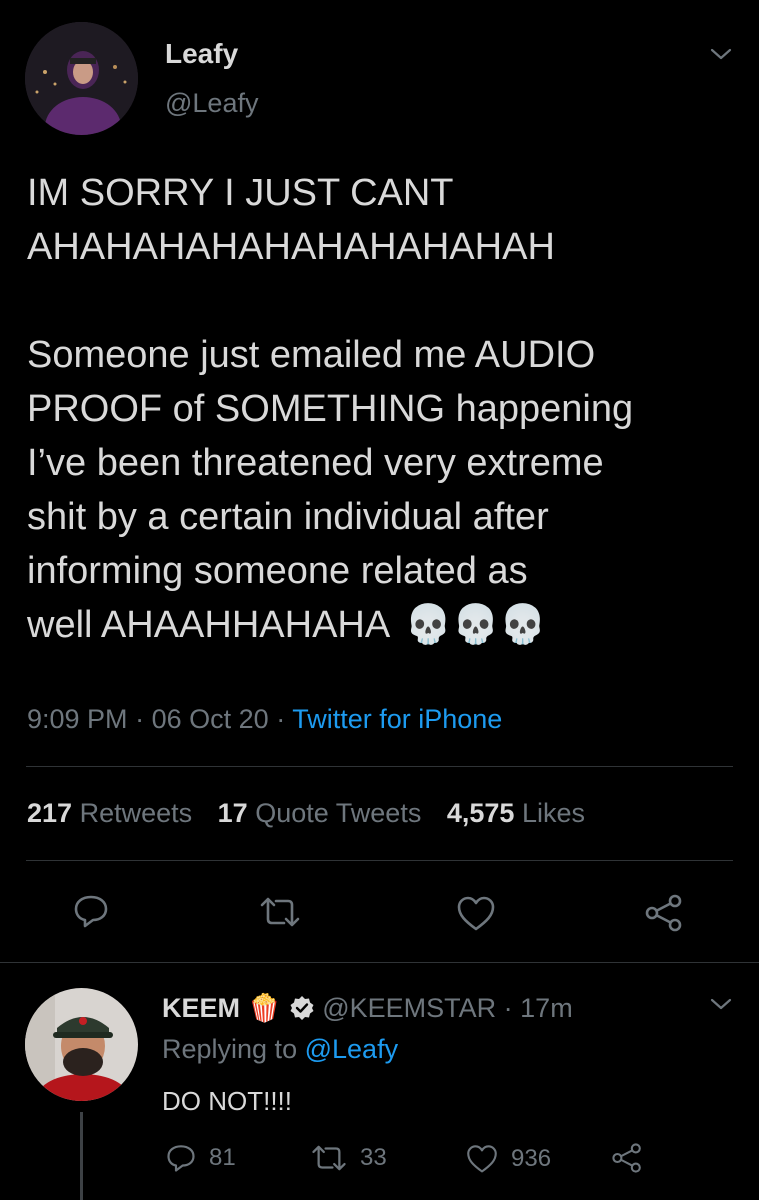 Image resolution: width=759 pixels, height=1200 pixels. What do you see at coordinates (351, 1049) in the screenshot?
I see `replying-to-handle-link: @Leafy` at bounding box center [351, 1049].